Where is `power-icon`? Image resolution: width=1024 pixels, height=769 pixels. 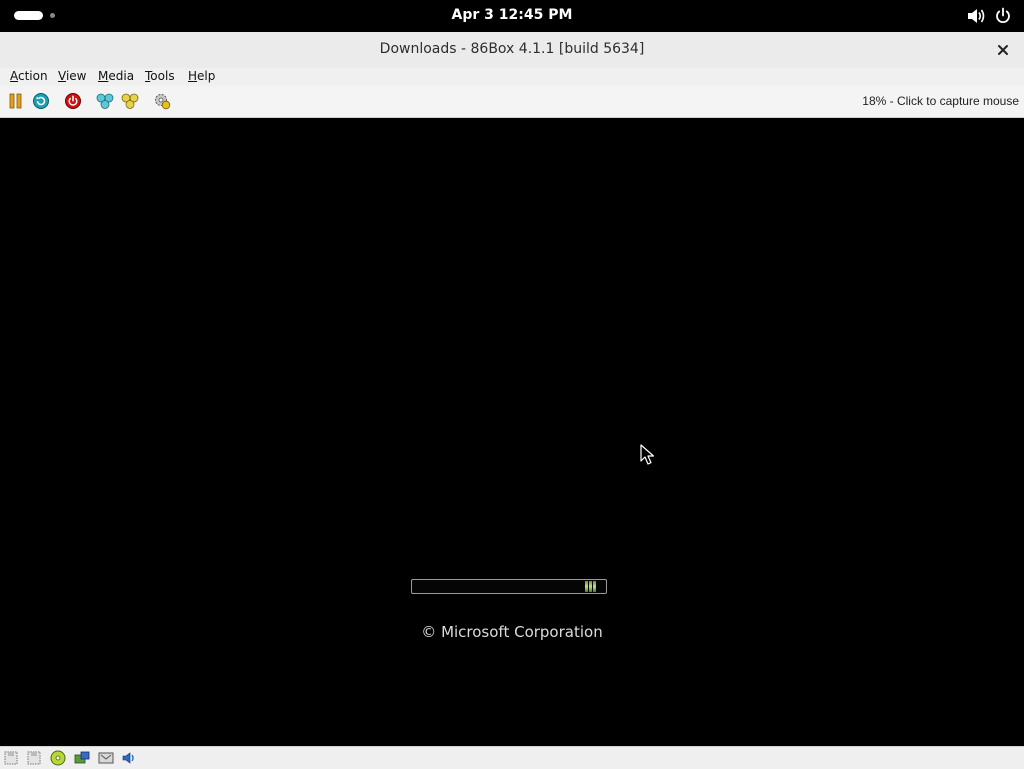 power-icon is located at coordinates (1003, 15).